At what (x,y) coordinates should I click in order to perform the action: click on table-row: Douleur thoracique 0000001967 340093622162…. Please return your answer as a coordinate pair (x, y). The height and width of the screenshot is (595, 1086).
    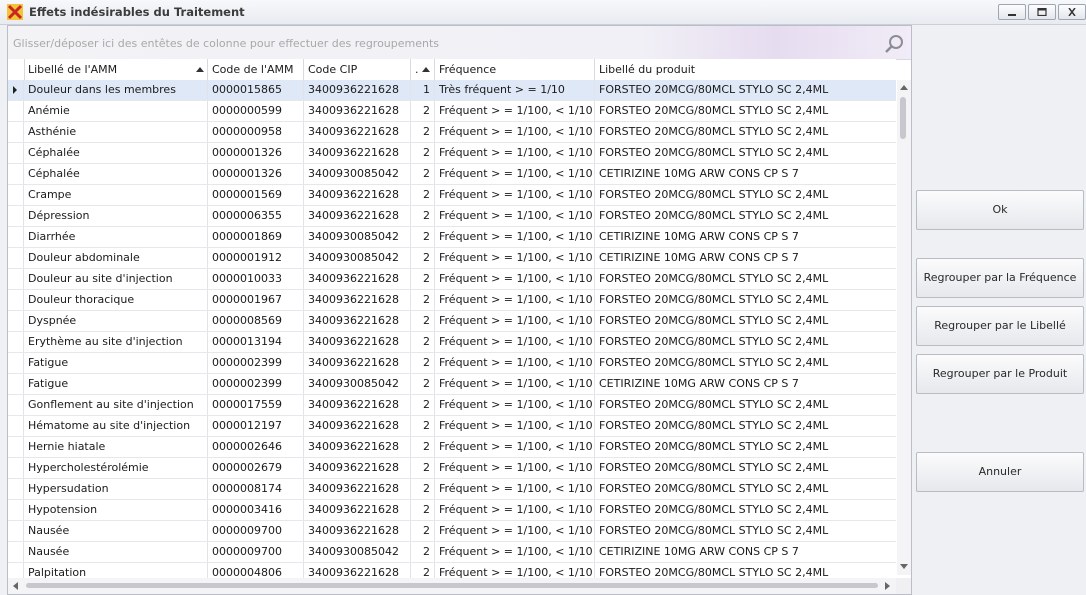
    Looking at the image, I should click on (452, 300).